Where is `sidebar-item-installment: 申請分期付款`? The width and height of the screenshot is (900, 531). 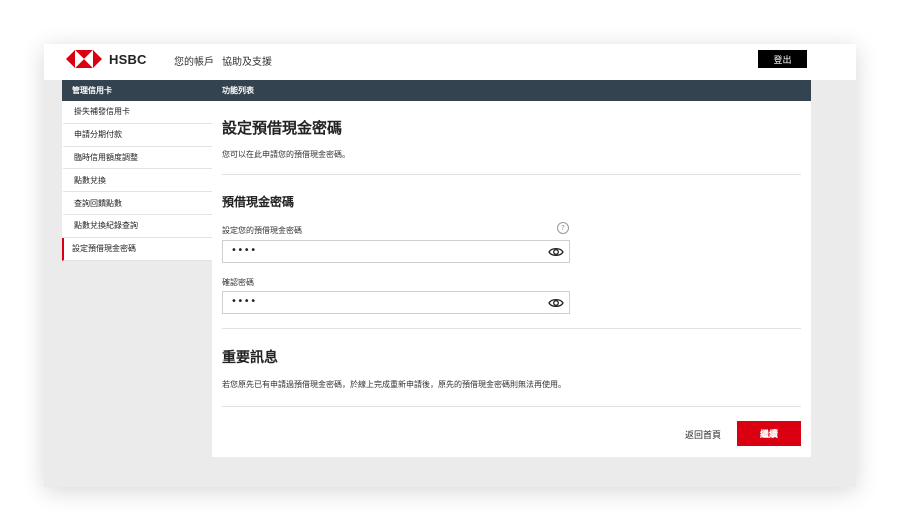 sidebar-item-installment: 申請分期付款 is located at coordinates (137, 135).